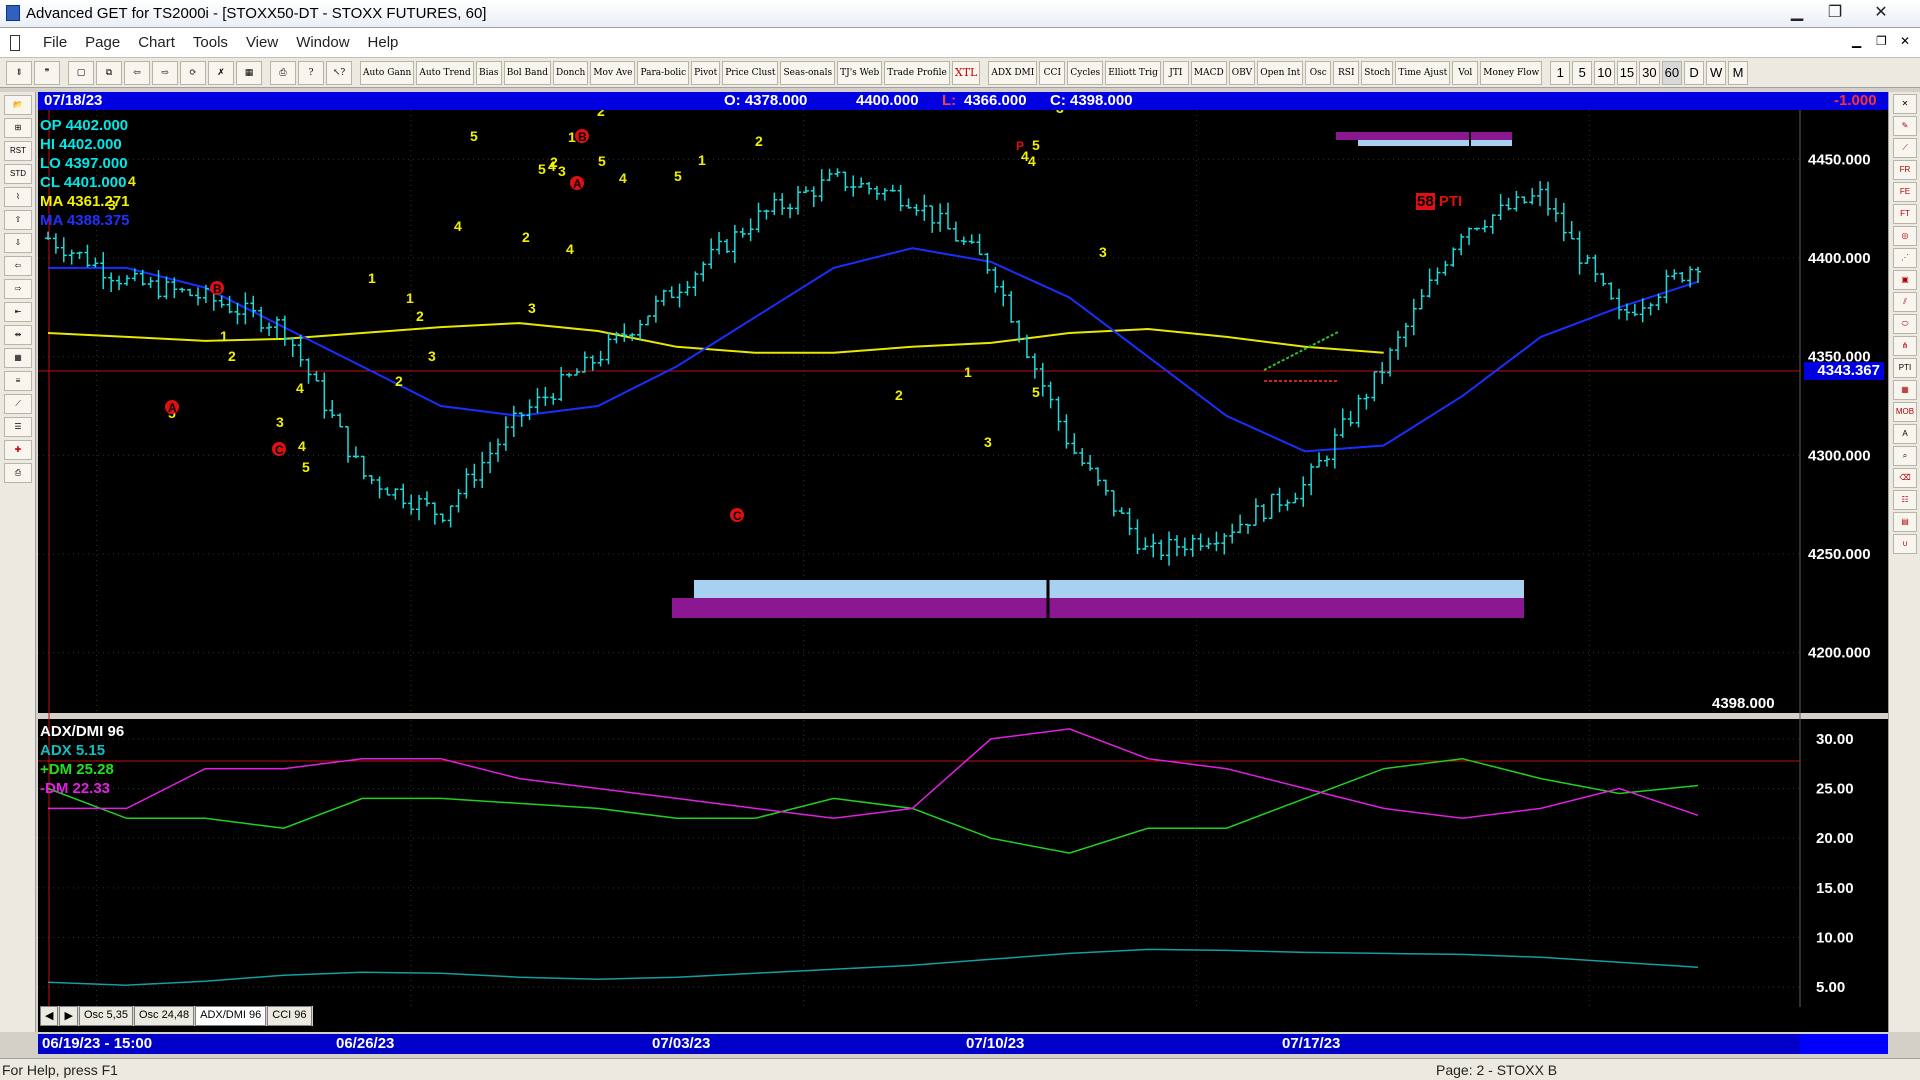 This screenshot has width=1920, height=1080. Describe the element at coordinates (18, 450) in the screenshot. I see `crosshair-icon: ✚` at that location.